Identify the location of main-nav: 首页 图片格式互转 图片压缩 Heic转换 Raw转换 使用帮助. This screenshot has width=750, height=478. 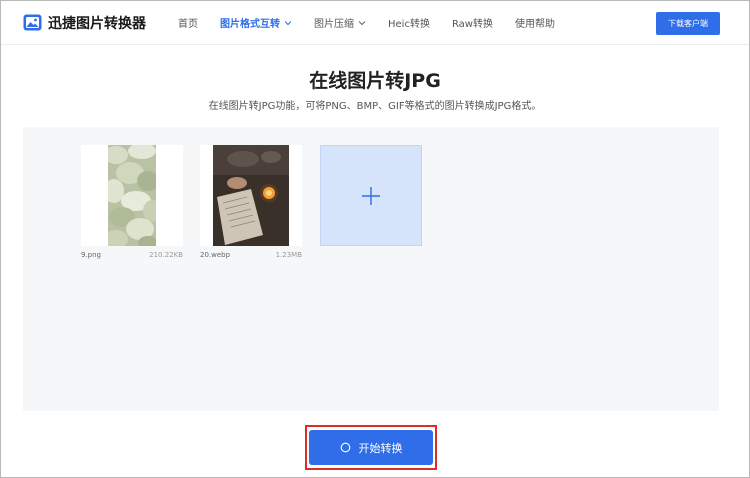
(377, 23).